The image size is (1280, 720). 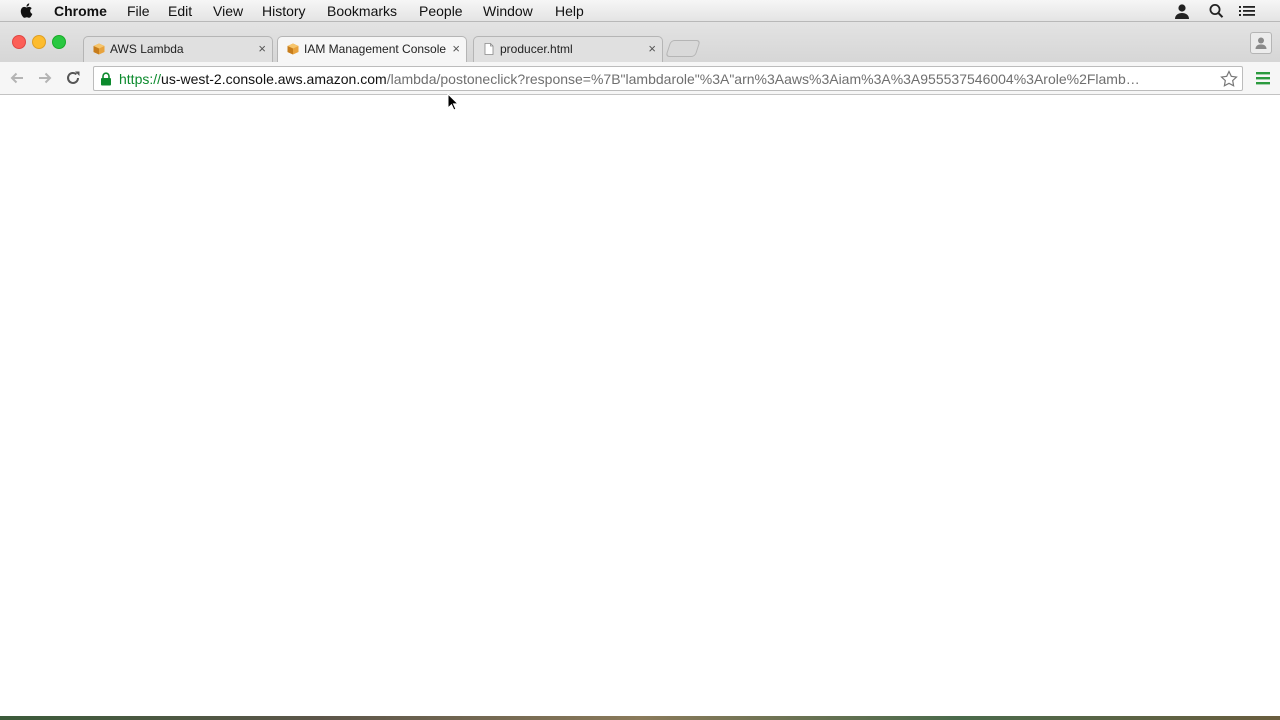 What do you see at coordinates (1263, 78) in the screenshot?
I see `chrome-menu-icon` at bounding box center [1263, 78].